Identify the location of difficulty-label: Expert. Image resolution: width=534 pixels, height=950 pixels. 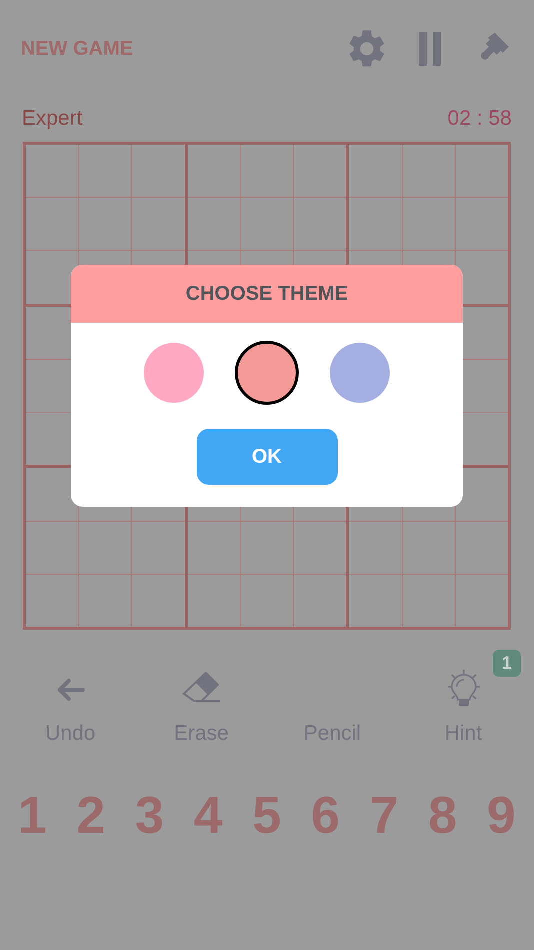
(52, 119).